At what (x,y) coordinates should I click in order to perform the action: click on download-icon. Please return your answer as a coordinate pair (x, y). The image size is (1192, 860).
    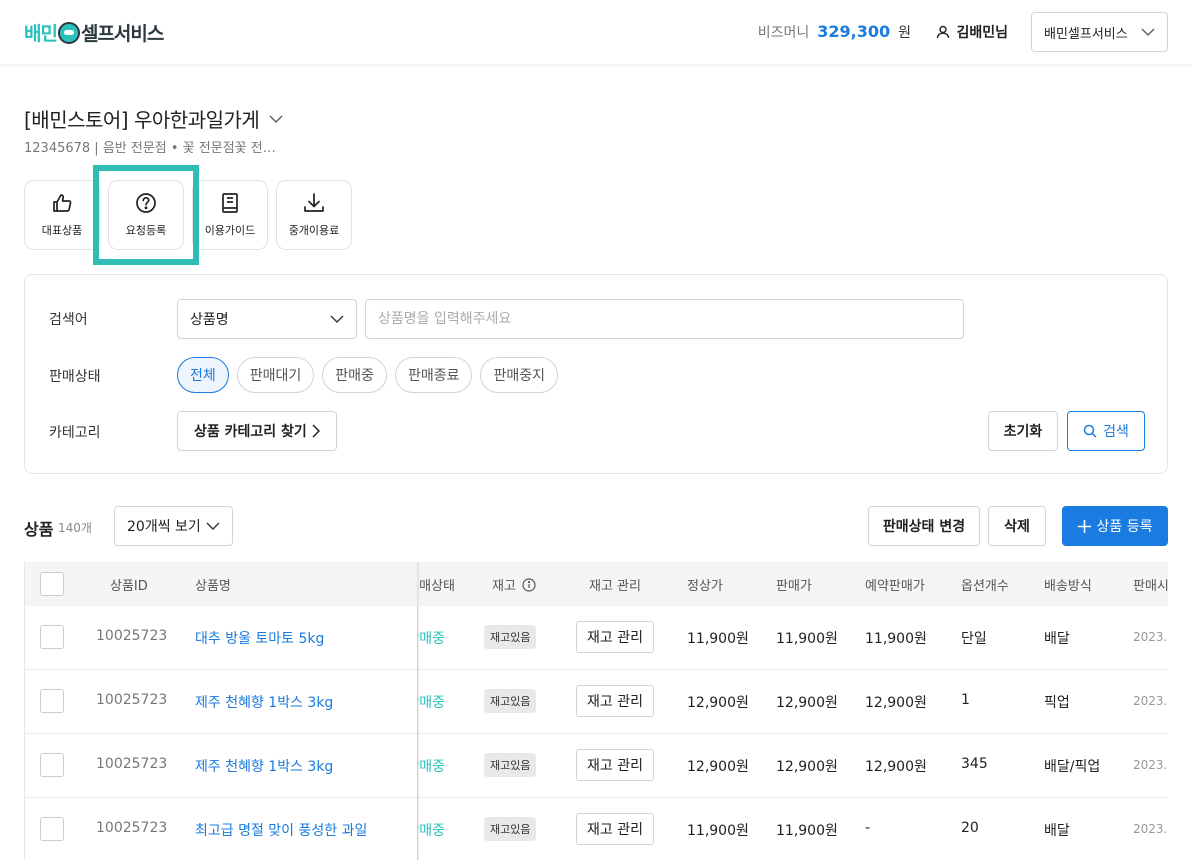
    Looking at the image, I should click on (314, 202).